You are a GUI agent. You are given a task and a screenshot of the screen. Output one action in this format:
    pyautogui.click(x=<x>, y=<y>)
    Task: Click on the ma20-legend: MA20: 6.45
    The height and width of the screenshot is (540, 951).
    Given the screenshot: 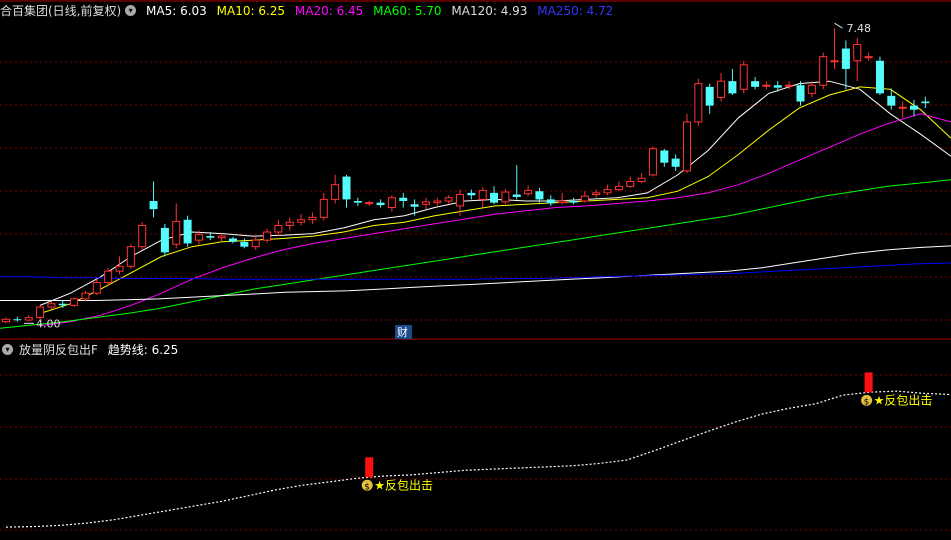 What is the action you would take?
    pyautogui.click(x=329, y=11)
    